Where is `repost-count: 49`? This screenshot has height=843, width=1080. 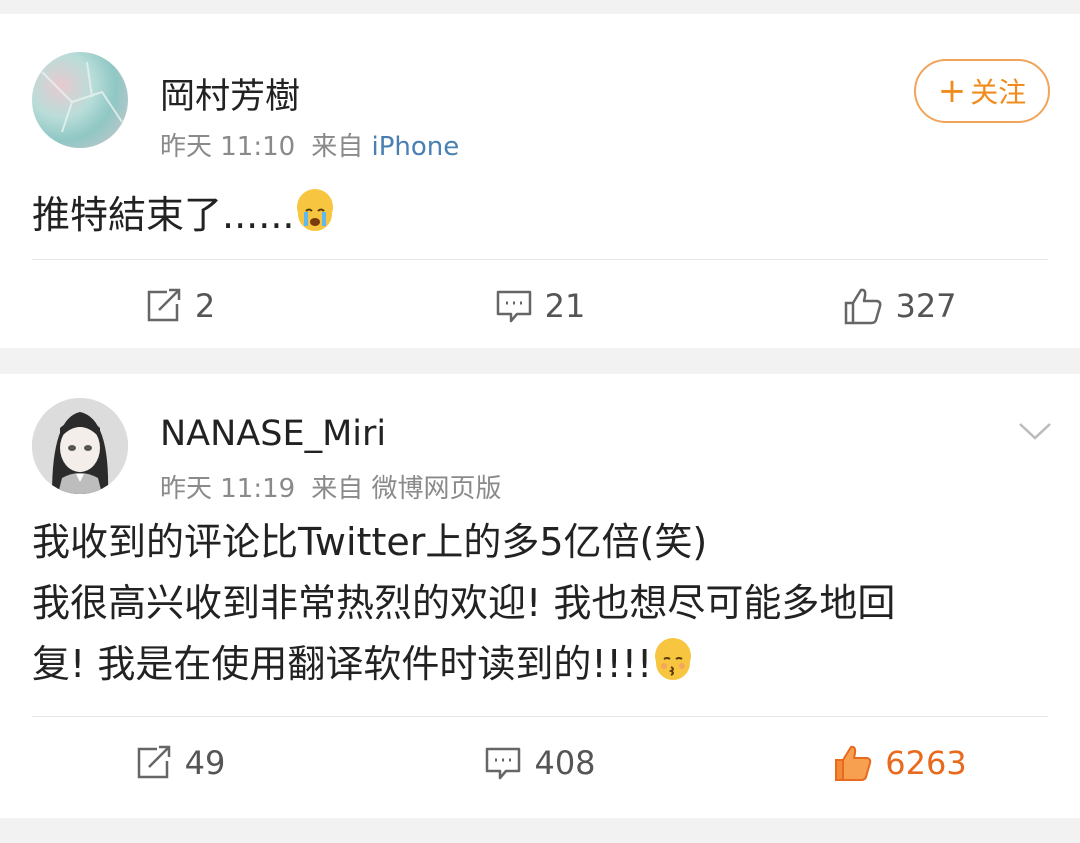
repost-count: 49 is located at coordinates (205, 763).